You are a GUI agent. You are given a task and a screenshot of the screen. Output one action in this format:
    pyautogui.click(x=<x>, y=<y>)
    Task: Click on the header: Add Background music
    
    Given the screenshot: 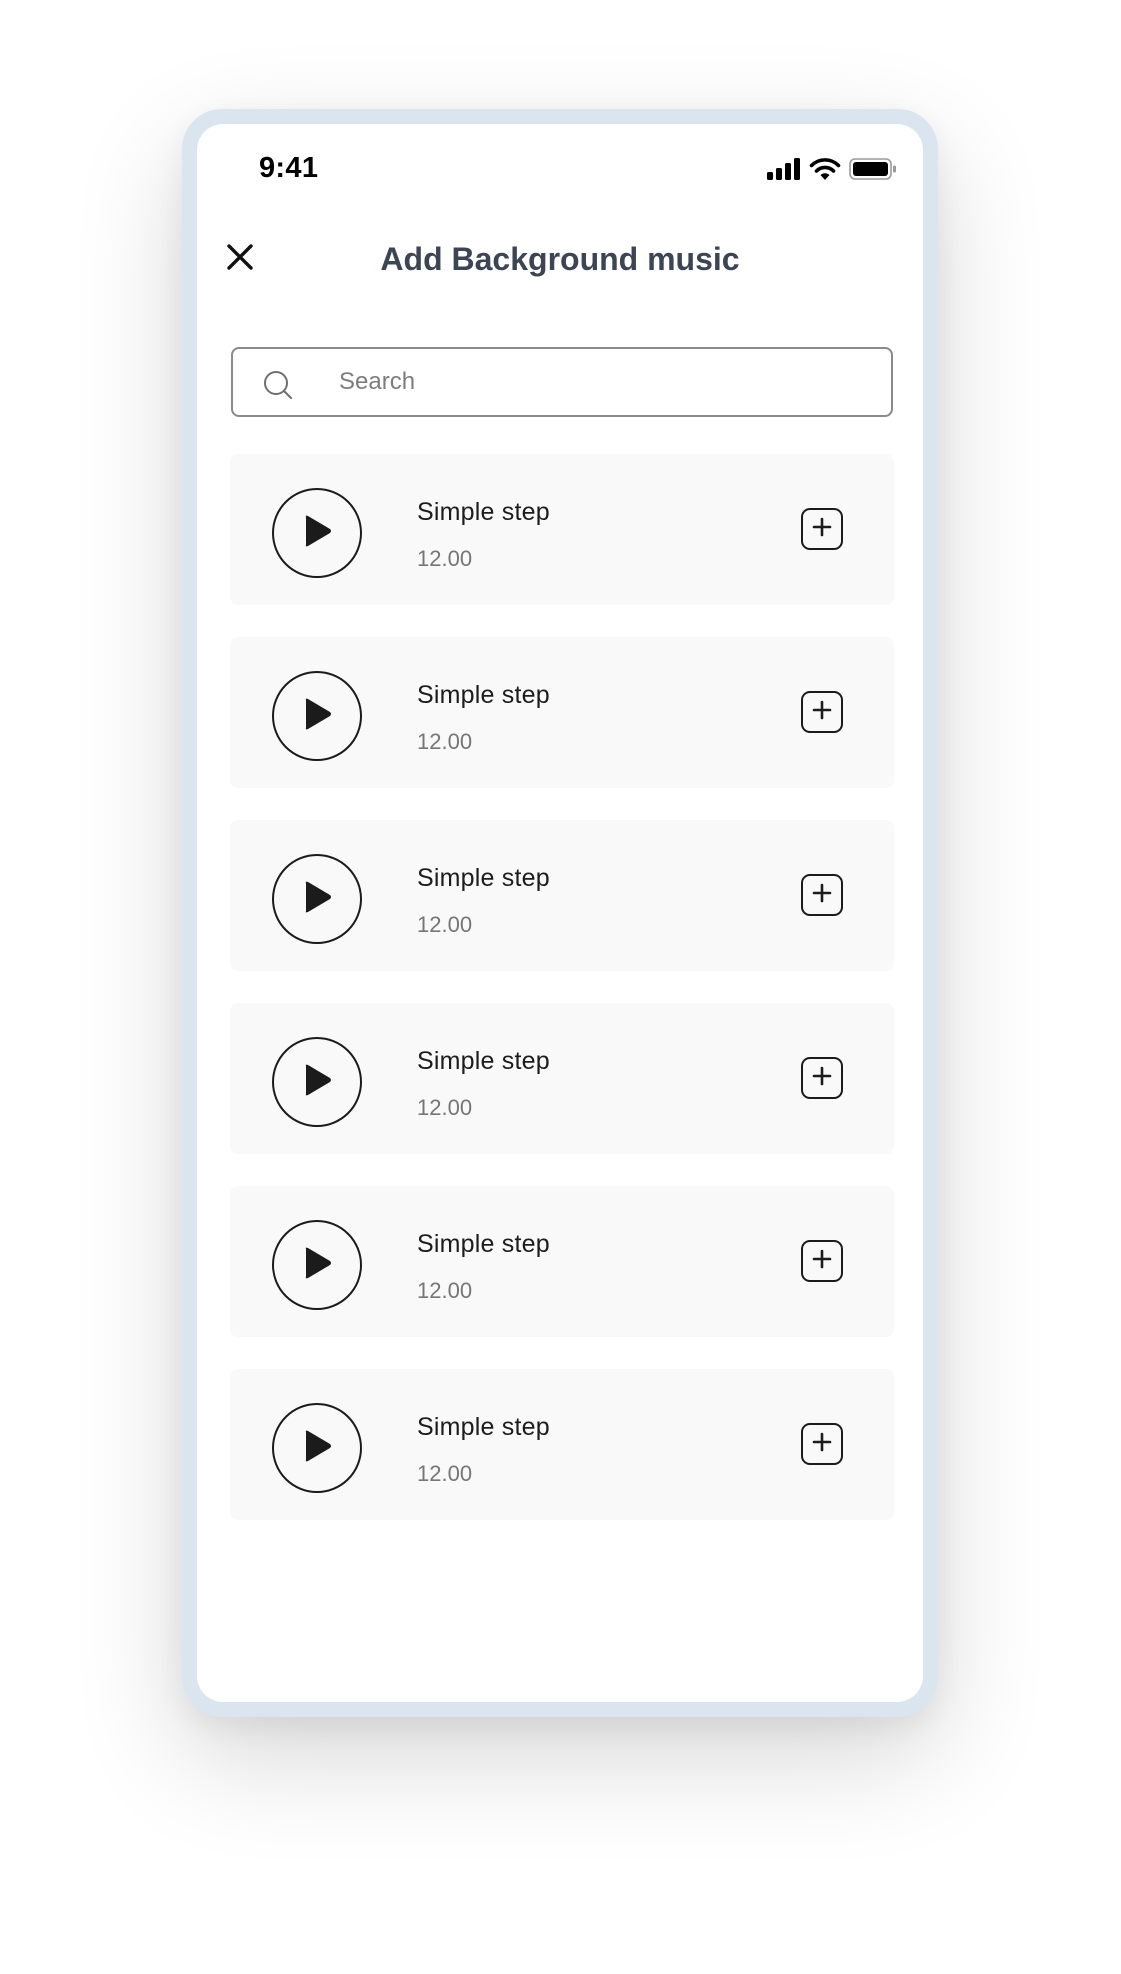 What is the action you would take?
    pyautogui.click(x=560, y=259)
    